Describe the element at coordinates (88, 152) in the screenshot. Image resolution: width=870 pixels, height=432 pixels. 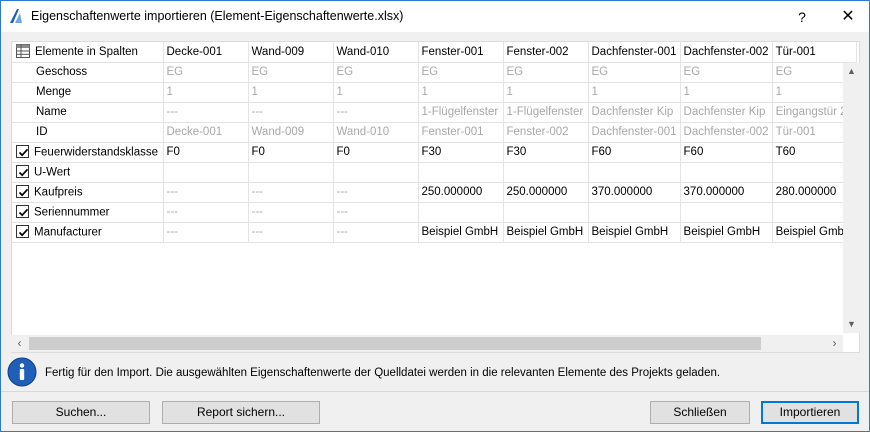
I see `property-row-label: Feuerwiderstandsklasse` at that location.